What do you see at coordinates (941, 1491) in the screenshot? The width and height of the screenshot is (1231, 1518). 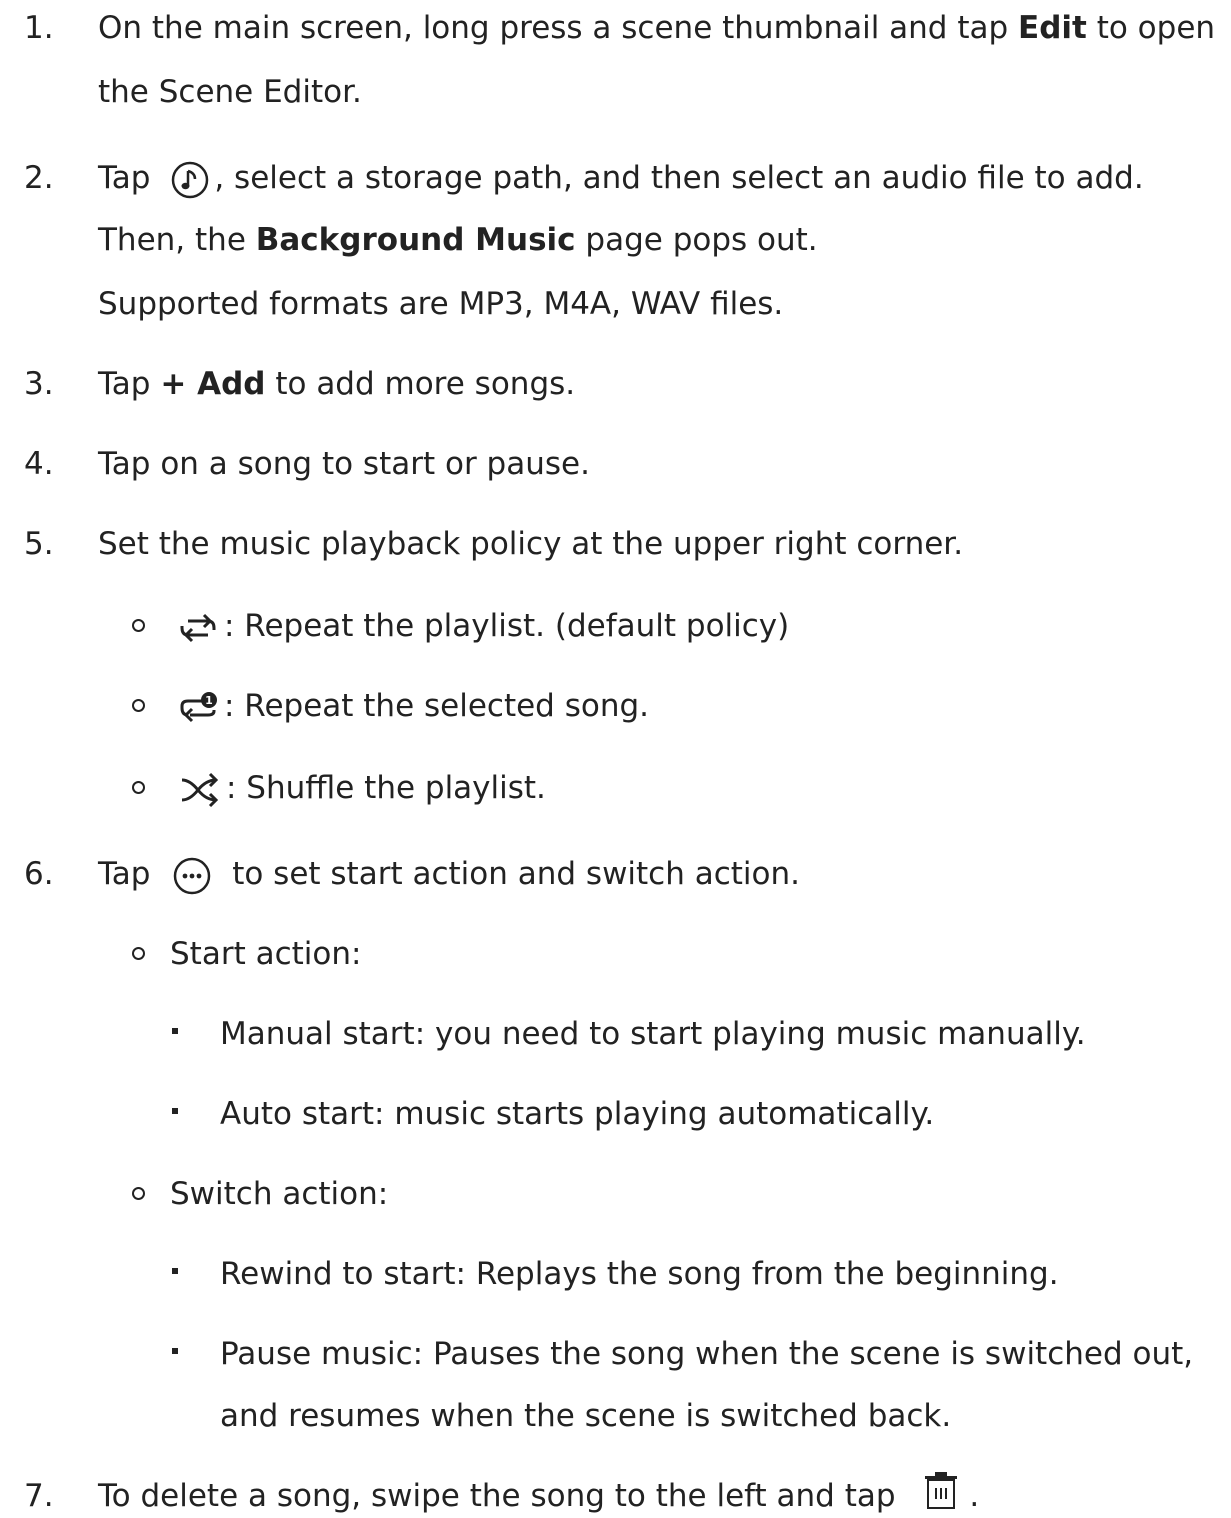 I see `trash-icon` at bounding box center [941, 1491].